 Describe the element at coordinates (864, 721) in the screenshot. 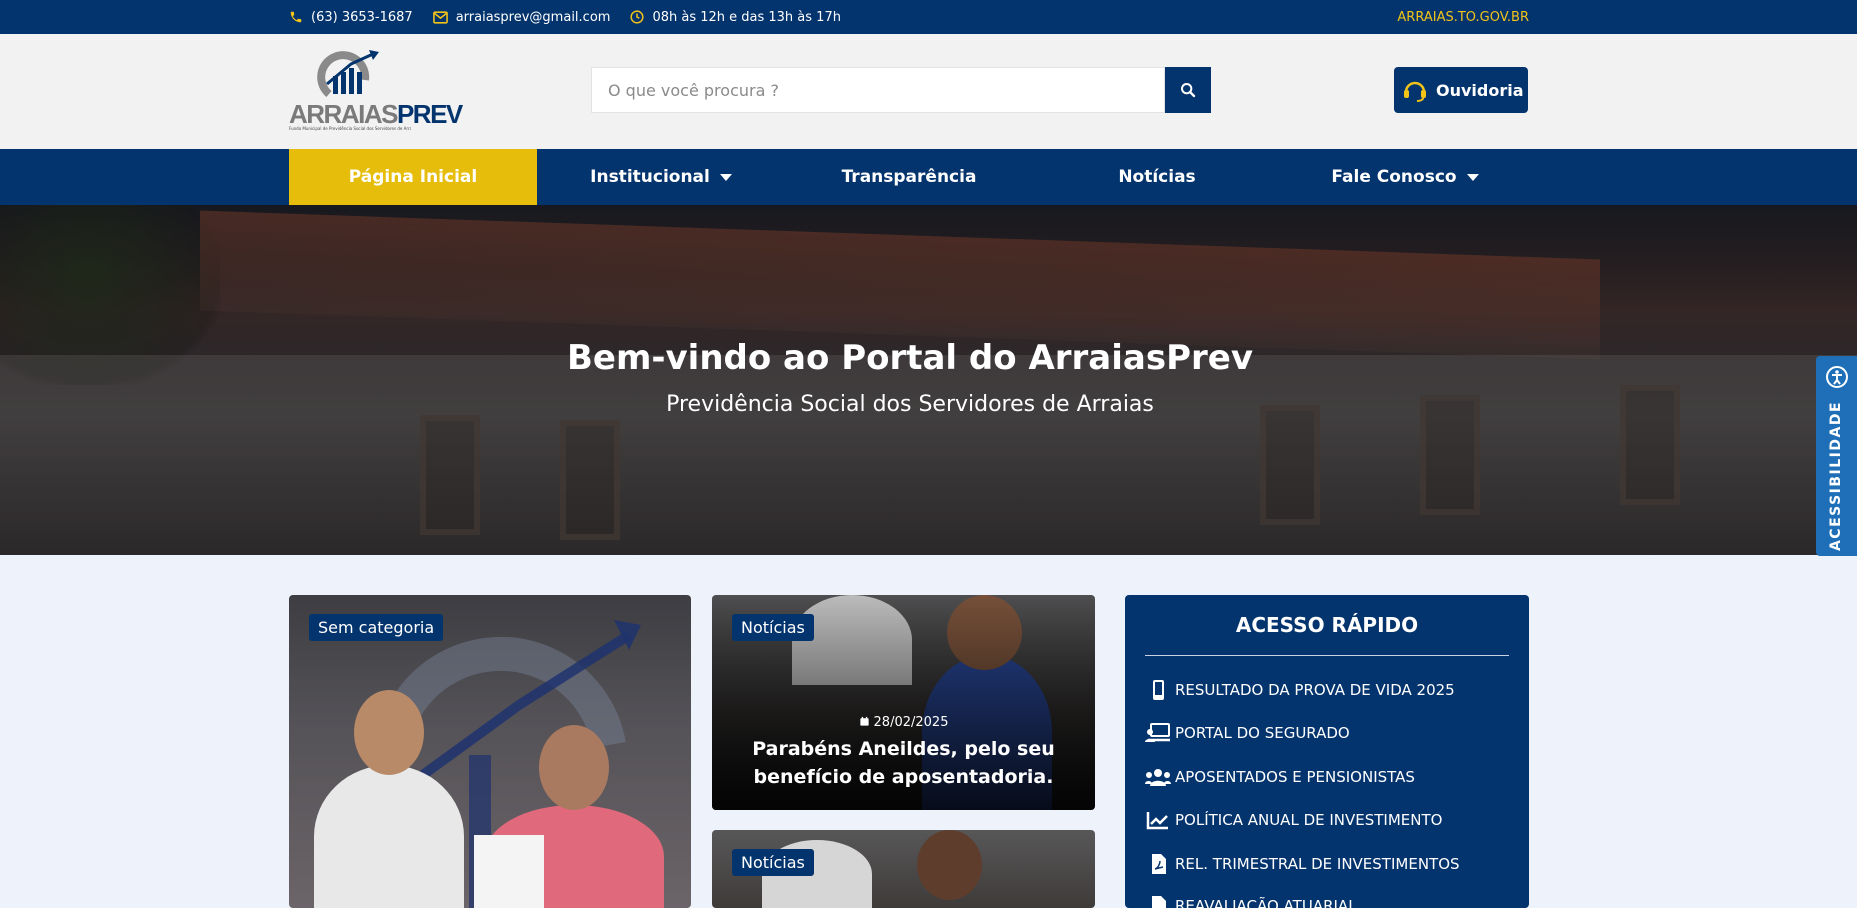

I see `calendar-icon` at that location.